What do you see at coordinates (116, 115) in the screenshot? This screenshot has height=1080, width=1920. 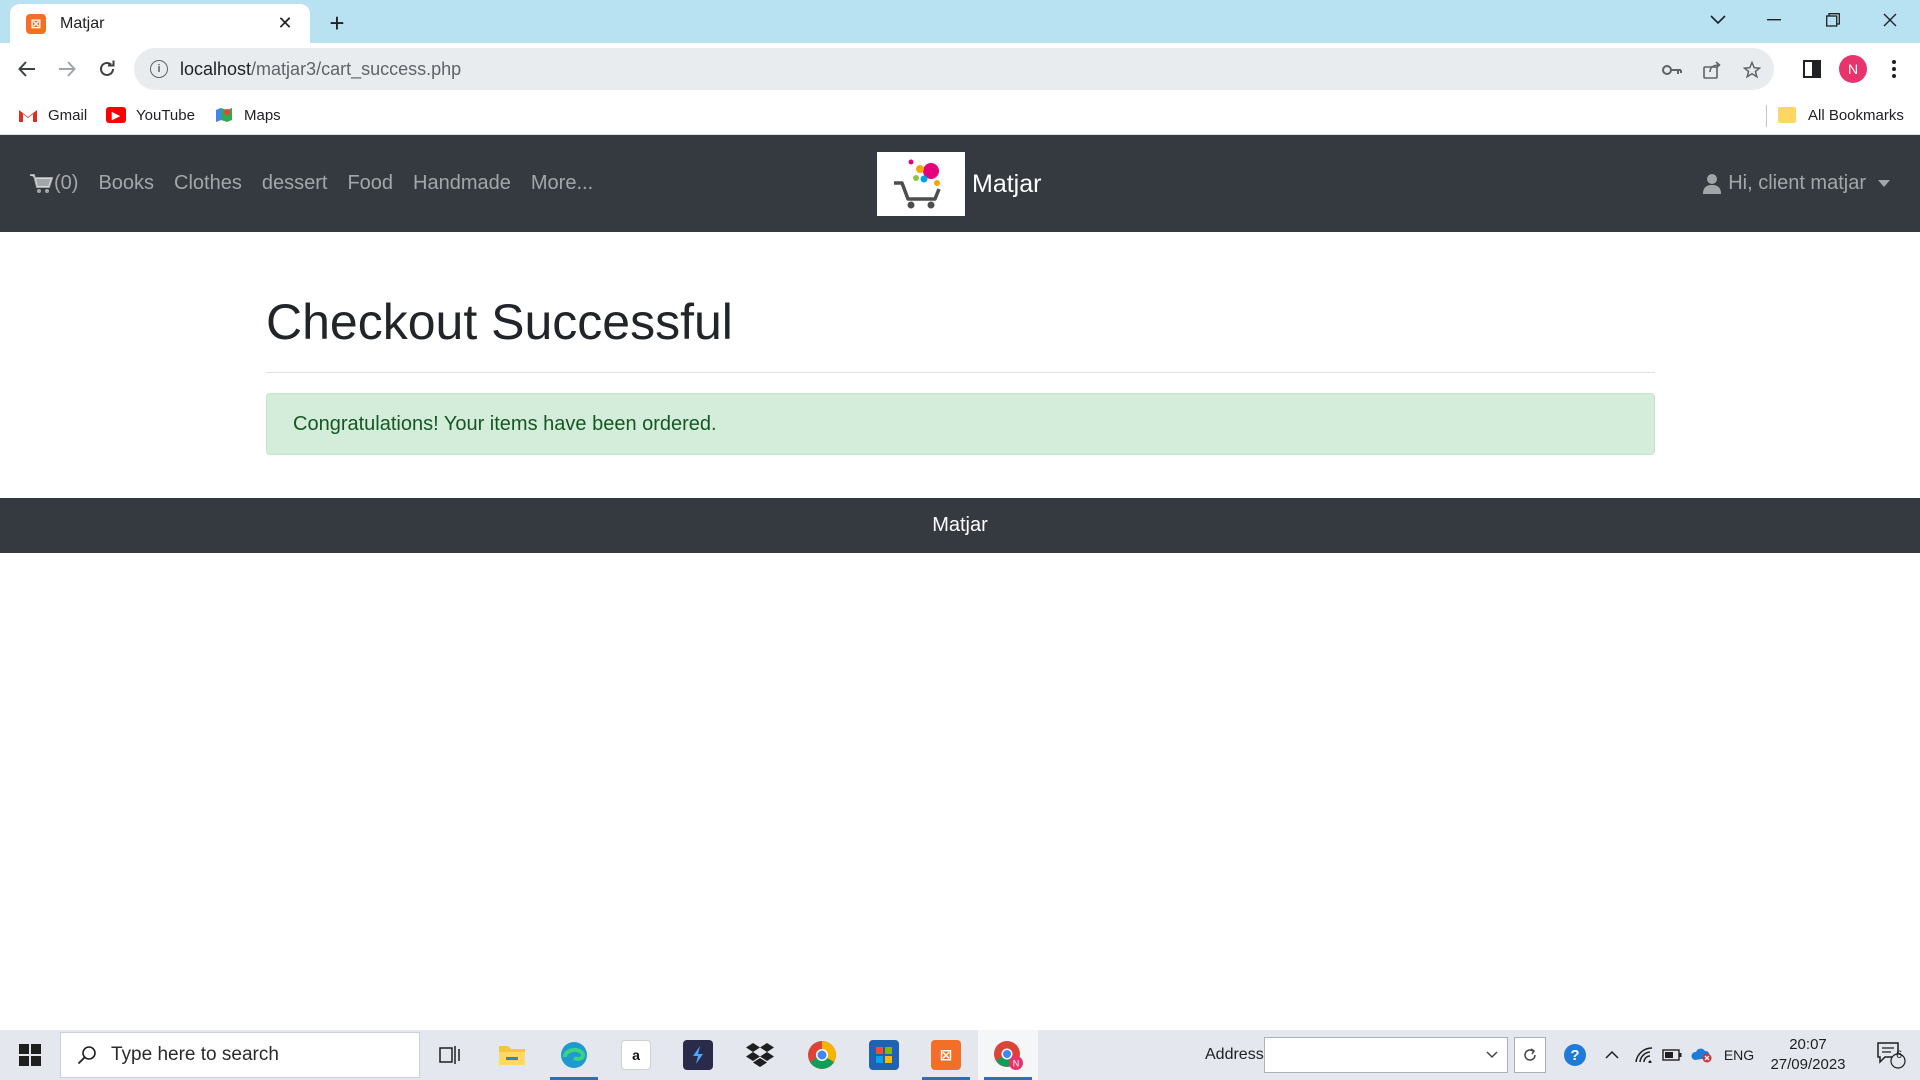 I see `youtube-icon: ▶` at bounding box center [116, 115].